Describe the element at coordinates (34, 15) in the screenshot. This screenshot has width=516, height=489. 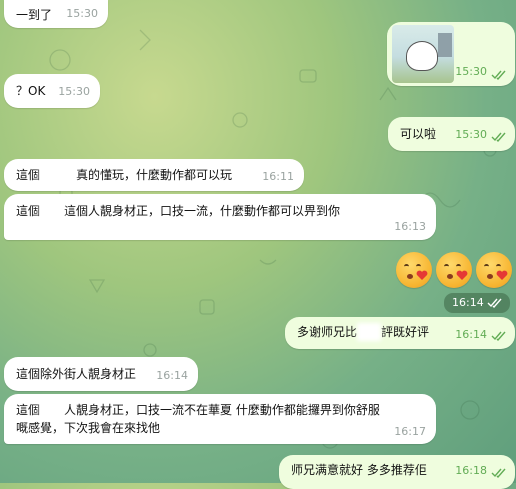
I see `message-text: 一到了` at that location.